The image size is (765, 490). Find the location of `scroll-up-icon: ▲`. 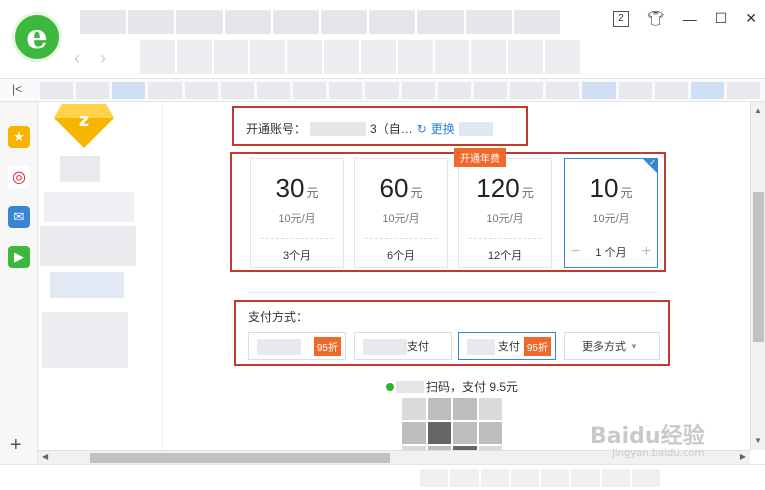

scroll-up-icon: ▲ is located at coordinates (758, 110).